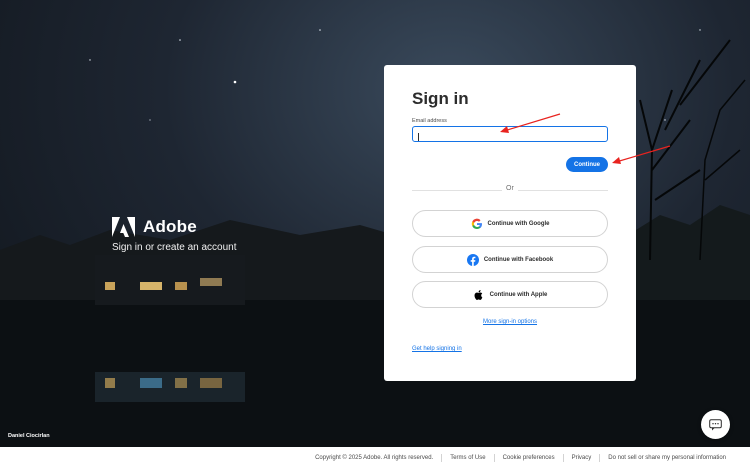 The width and height of the screenshot is (750, 469). Describe the element at coordinates (528, 458) in the screenshot. I see `cookie-preferences-link: Cookie preferences` at that location.